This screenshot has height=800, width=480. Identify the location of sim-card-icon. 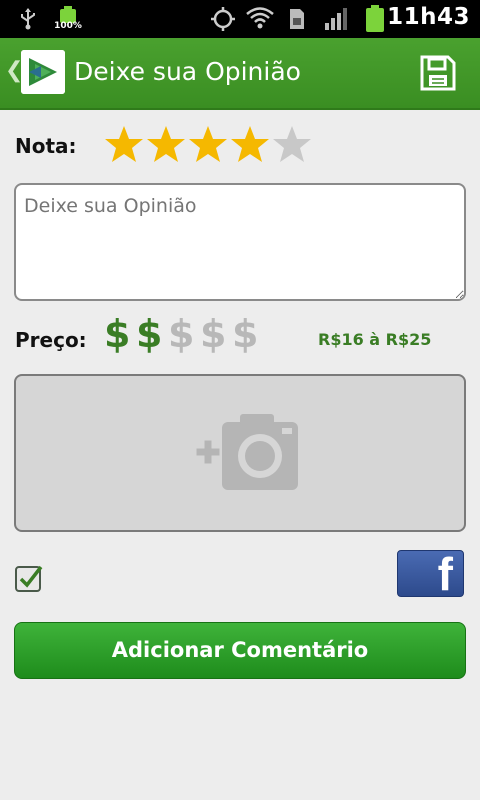
(297, 21).